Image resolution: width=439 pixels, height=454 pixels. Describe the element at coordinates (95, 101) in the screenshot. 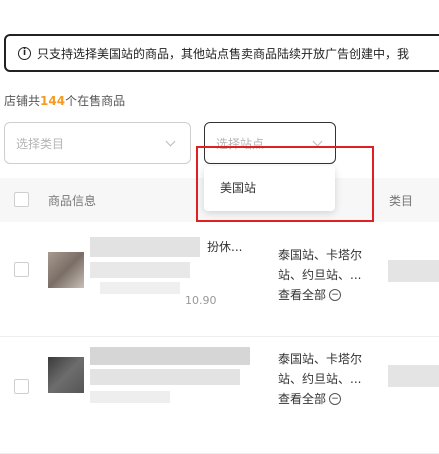

I see `count-suffix: 个在售商品` at that location.